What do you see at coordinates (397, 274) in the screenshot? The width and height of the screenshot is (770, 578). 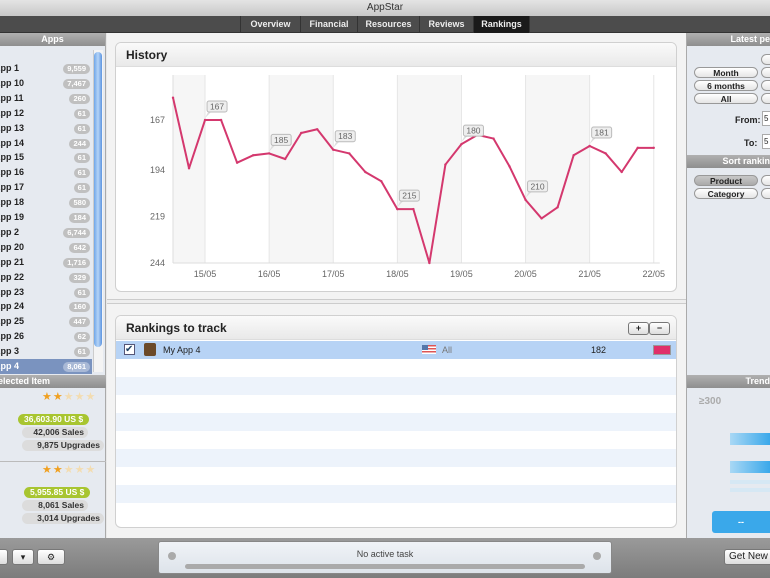 I see `x-tick-label: 18/05` at bounding box center [397, 274].